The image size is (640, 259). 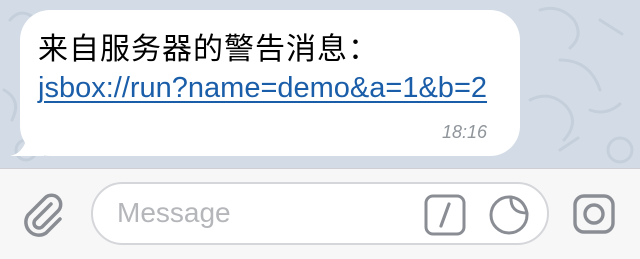 What do you see at coordinates (509, 215) in the screenshot?
I see `sticker-icon` at bounding box center [509, 215].